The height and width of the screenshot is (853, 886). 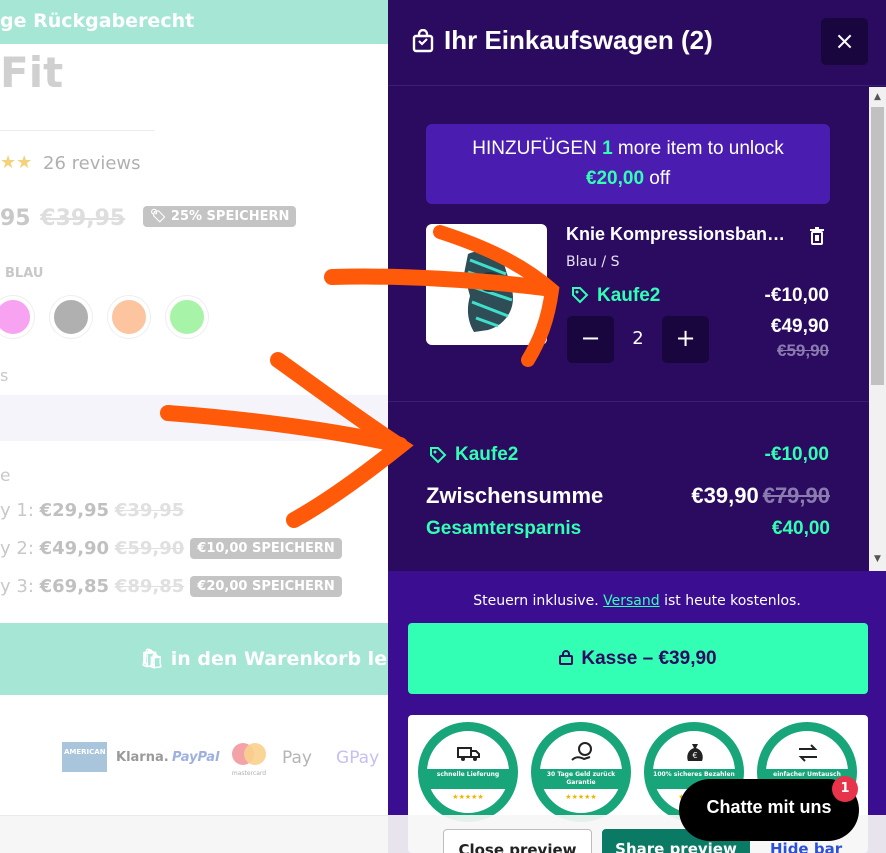 What do you see at coordinates (581, 751) in the screenshot?
I see `money-hand-icon` at bounding box center [581, 751].